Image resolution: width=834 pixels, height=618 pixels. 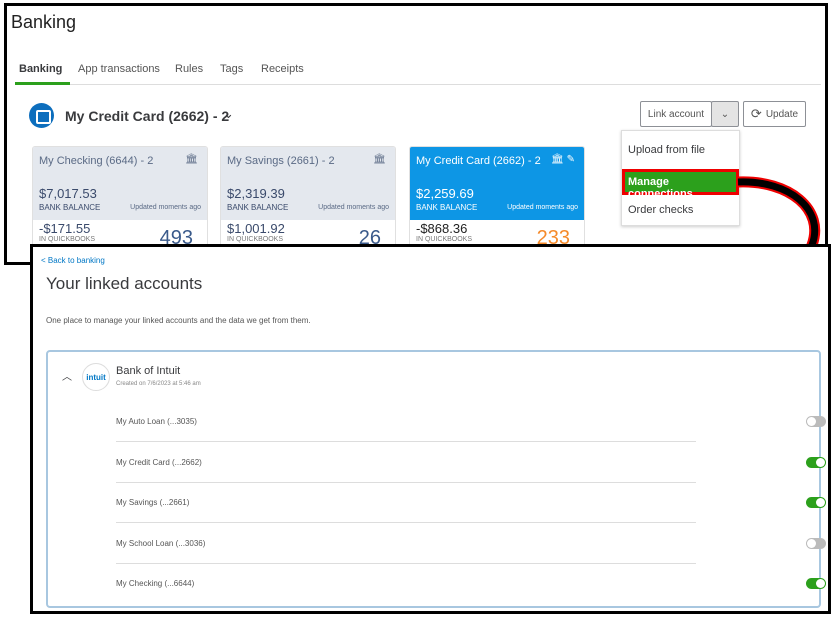 What do you see at coordinates (256, 193) in the screenshot?
I see `bank-balance: $2,319.39` at bounding box center [256, 193].